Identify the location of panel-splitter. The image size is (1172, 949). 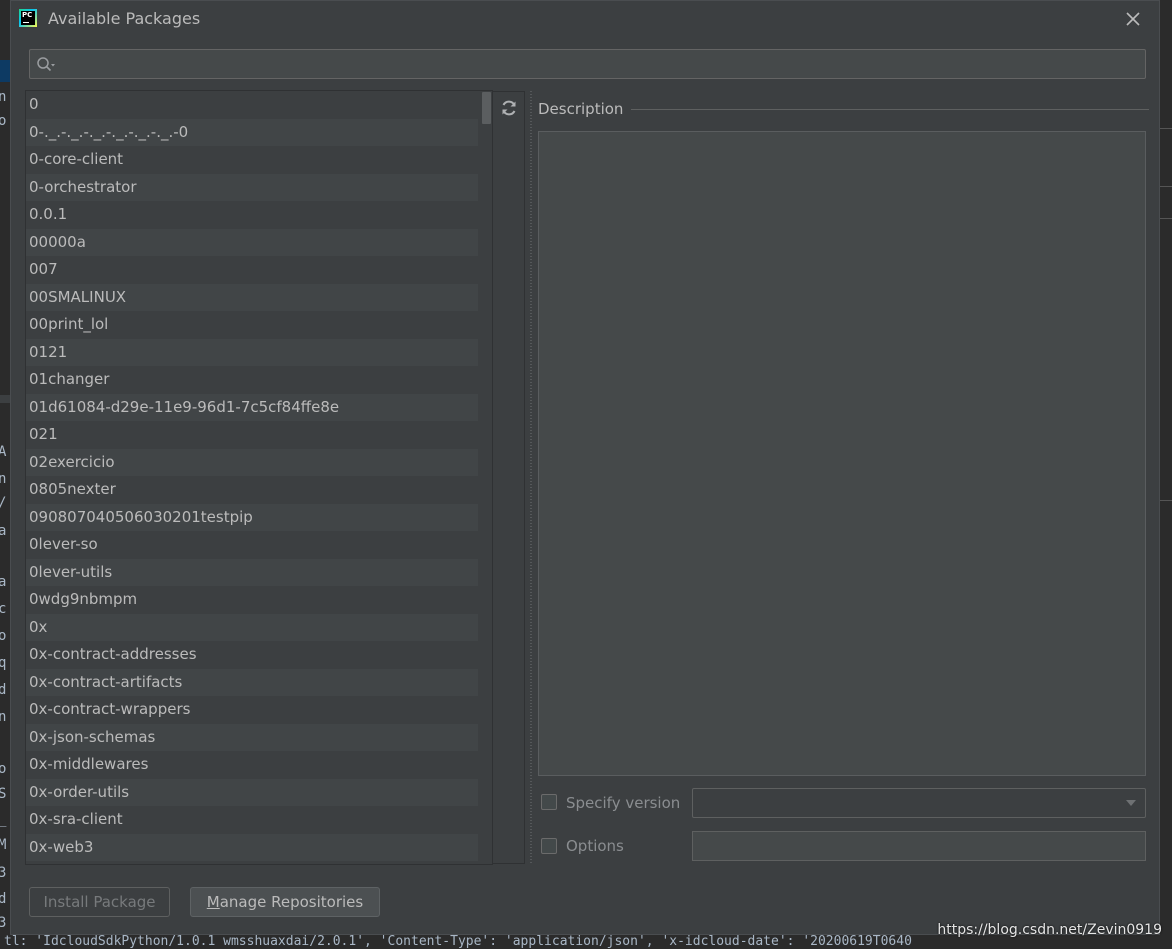
(531, 477).